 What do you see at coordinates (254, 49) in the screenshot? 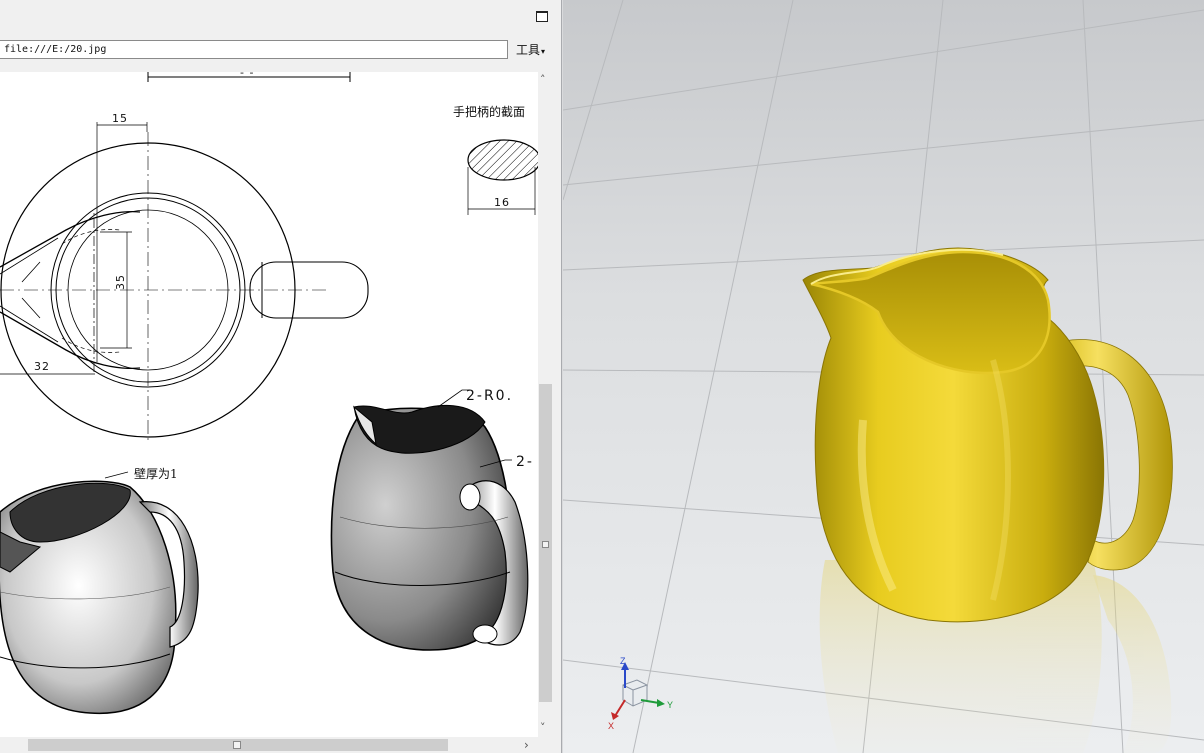
I see `address-input: file:///E:/20.jpg` at bounding box center [254, 49].